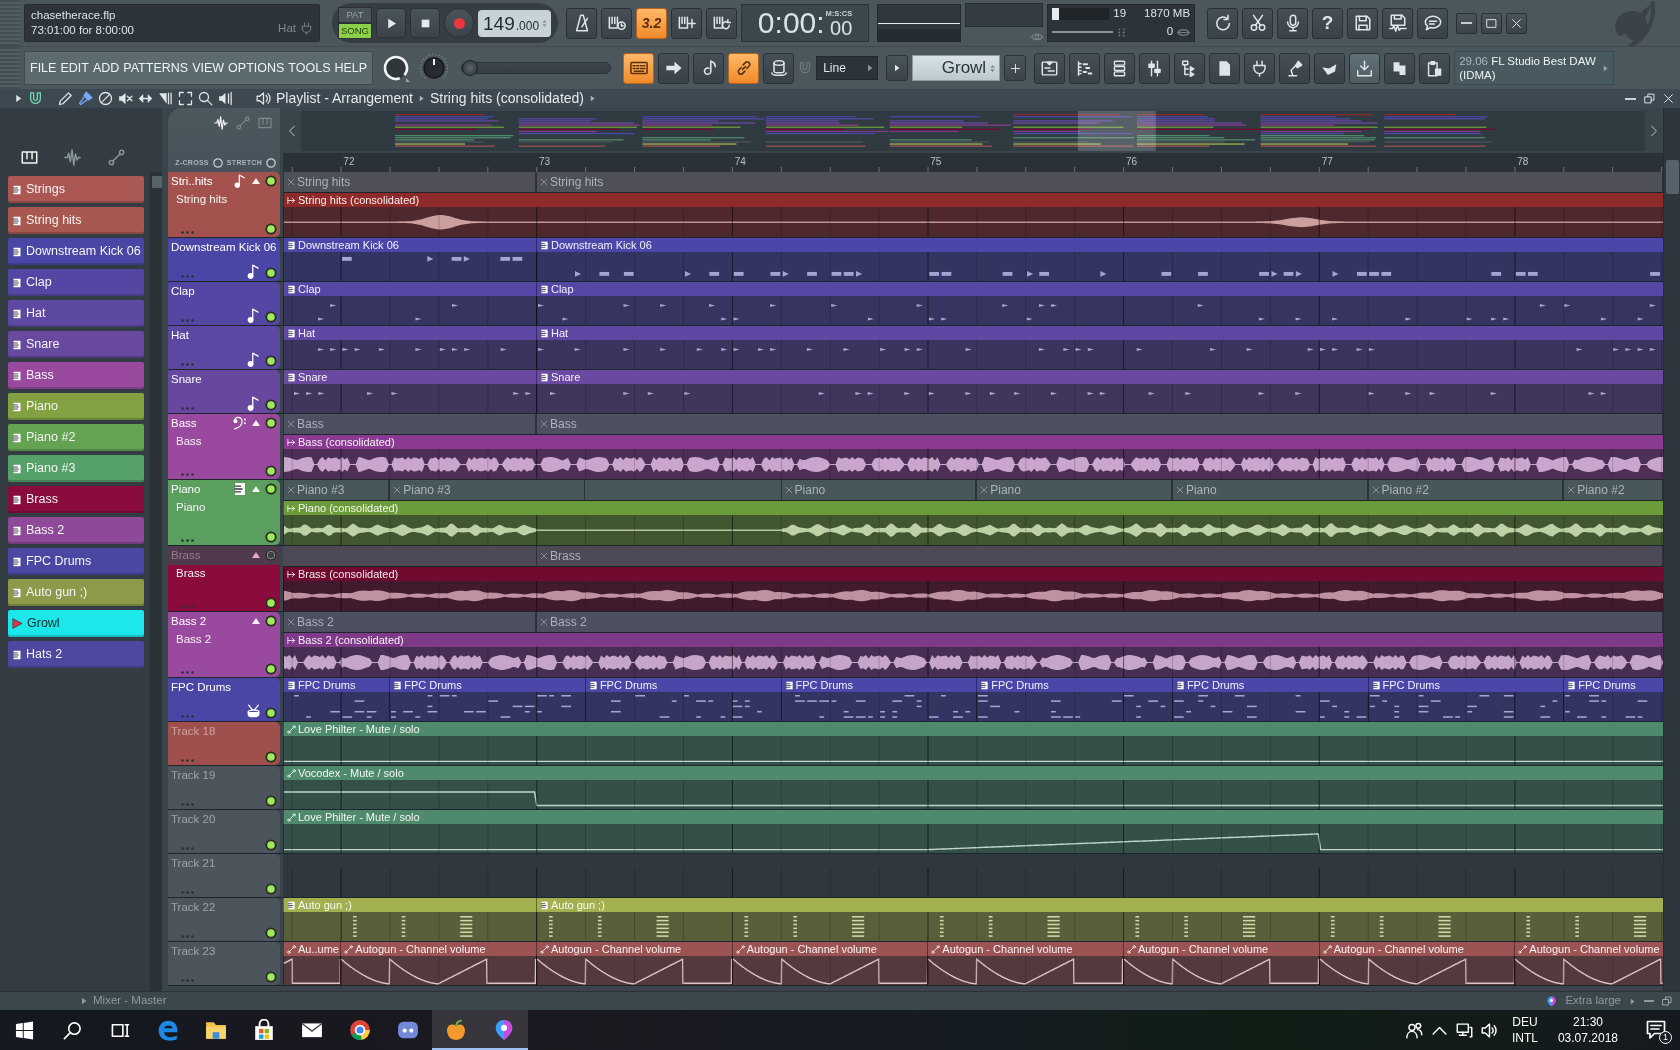 This screenshot has height=1050, width=1680. Describe the element at coordinates (425, 23) in the screenshot. I see `stop-button` at that location.